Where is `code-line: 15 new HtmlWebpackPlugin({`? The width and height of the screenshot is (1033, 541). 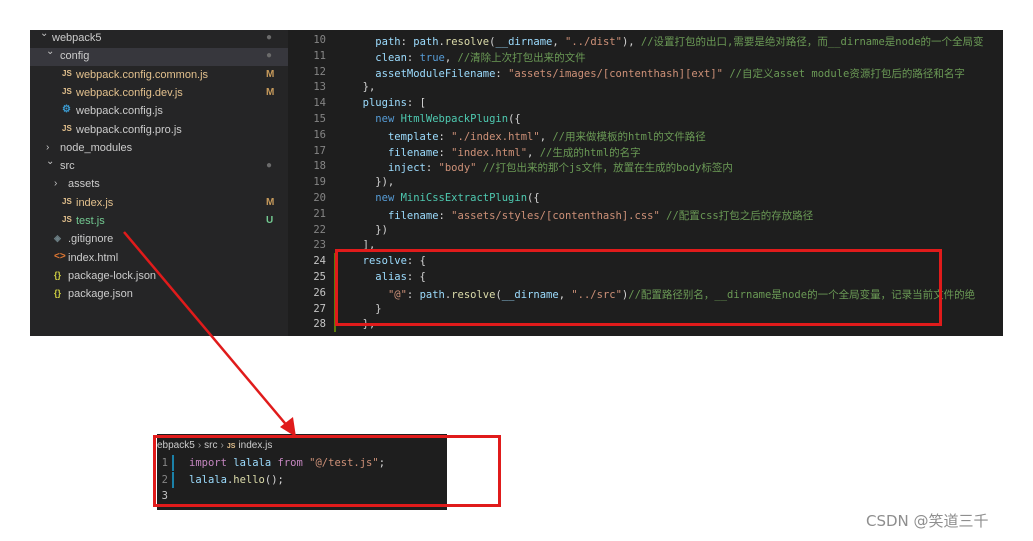
code-line: 15 new HtmlWebpackPlugin({ is located at coordinates (645, 119).